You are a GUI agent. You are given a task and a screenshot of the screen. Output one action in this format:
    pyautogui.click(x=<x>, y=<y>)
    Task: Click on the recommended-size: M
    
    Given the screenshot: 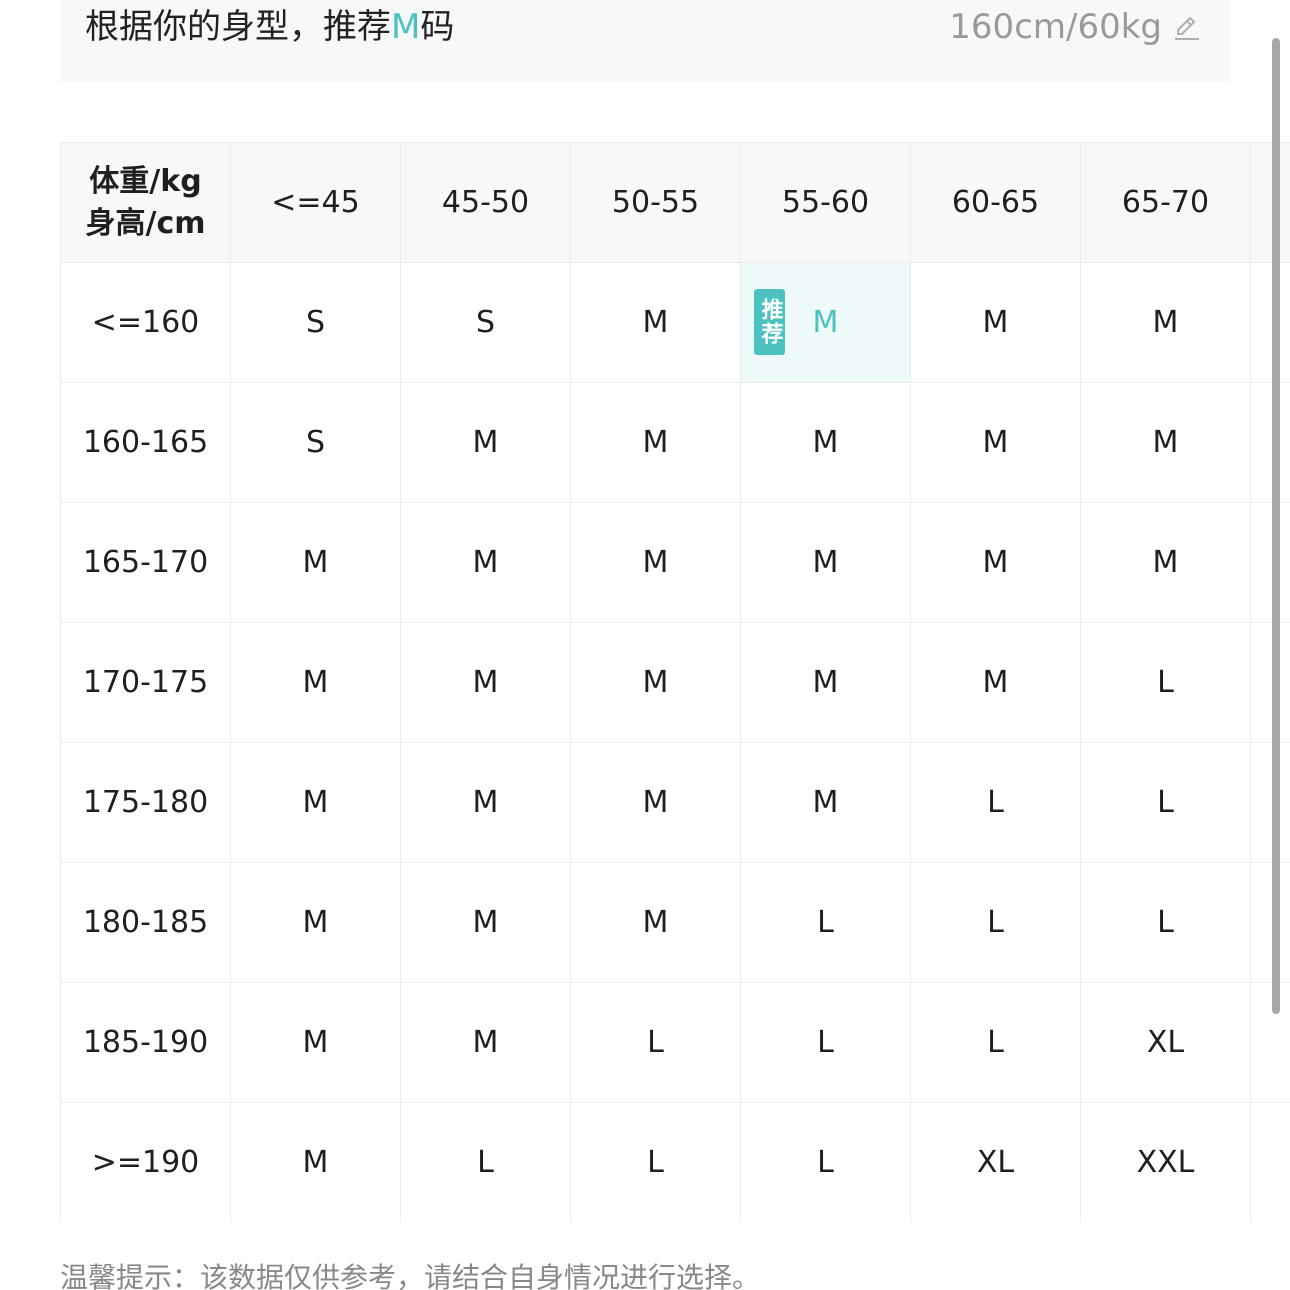 What is the action you would take?
    pyautogui.click(x=406, y=27)
    